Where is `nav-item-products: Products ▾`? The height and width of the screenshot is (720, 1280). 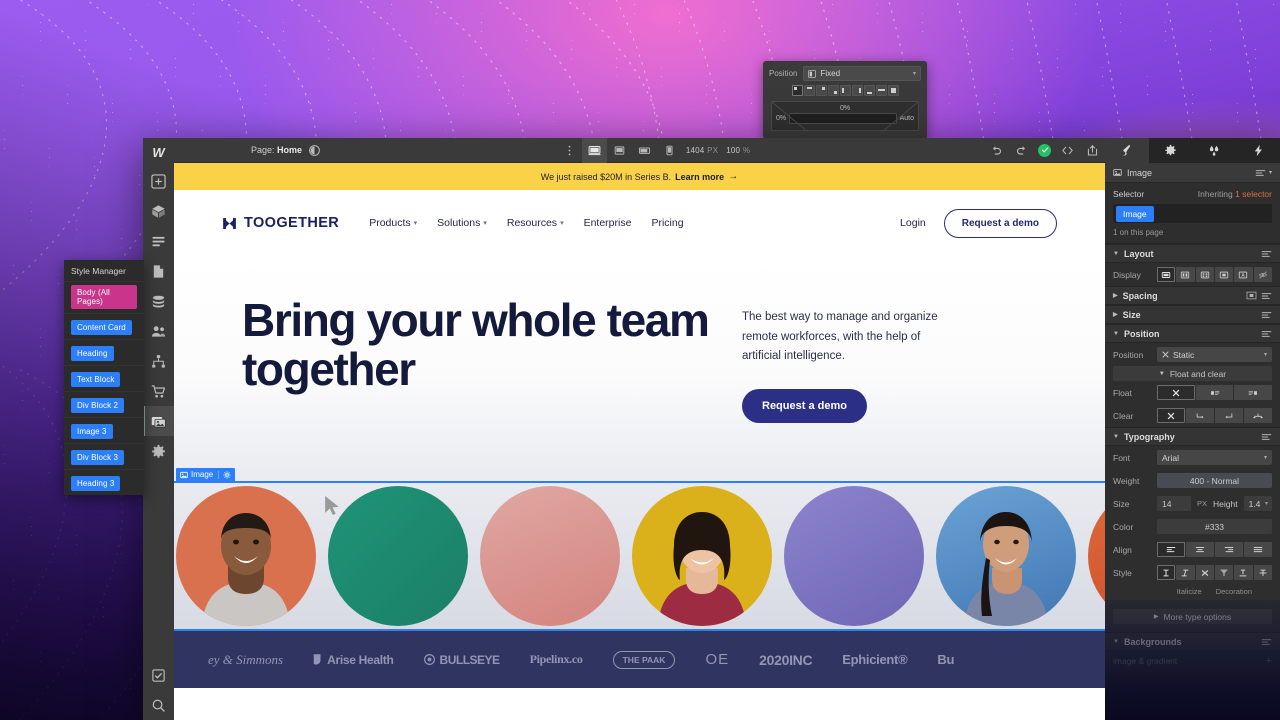 nav-item-products: Products ▾ is located at coordinates (393, 223).